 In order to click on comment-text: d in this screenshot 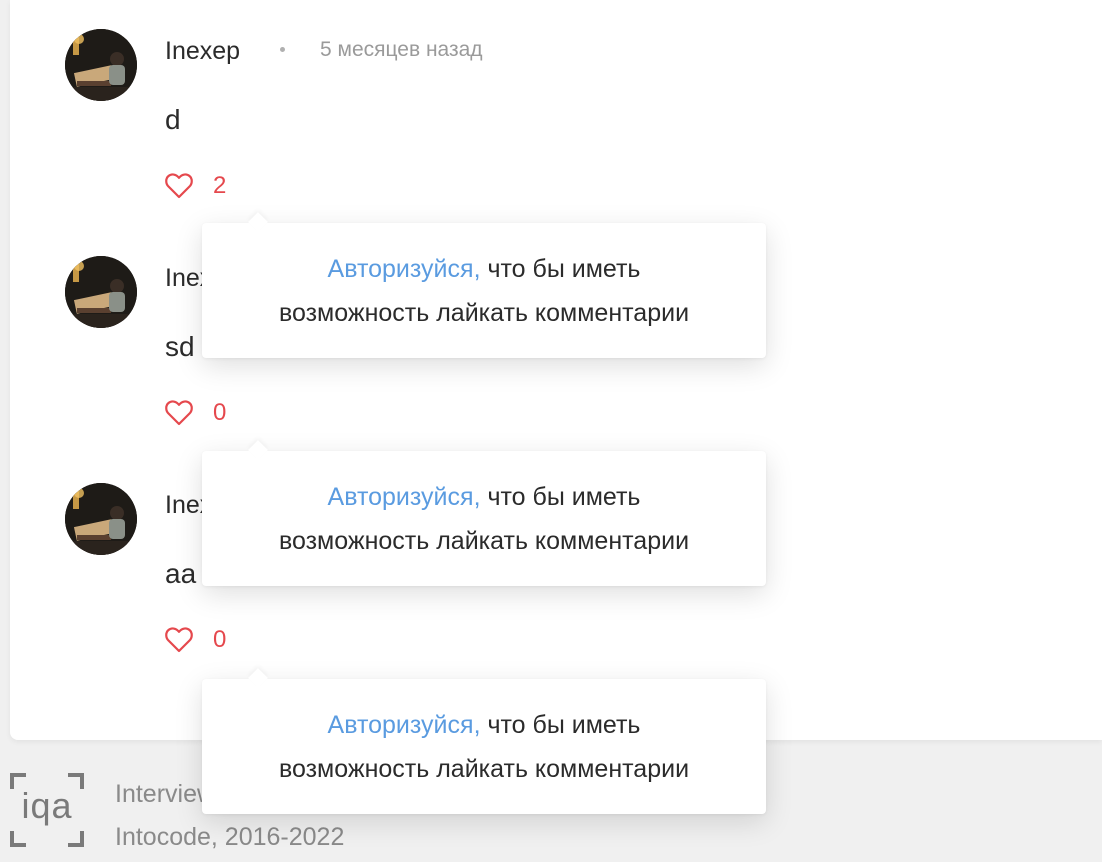, I will do `click(173, 119)`.